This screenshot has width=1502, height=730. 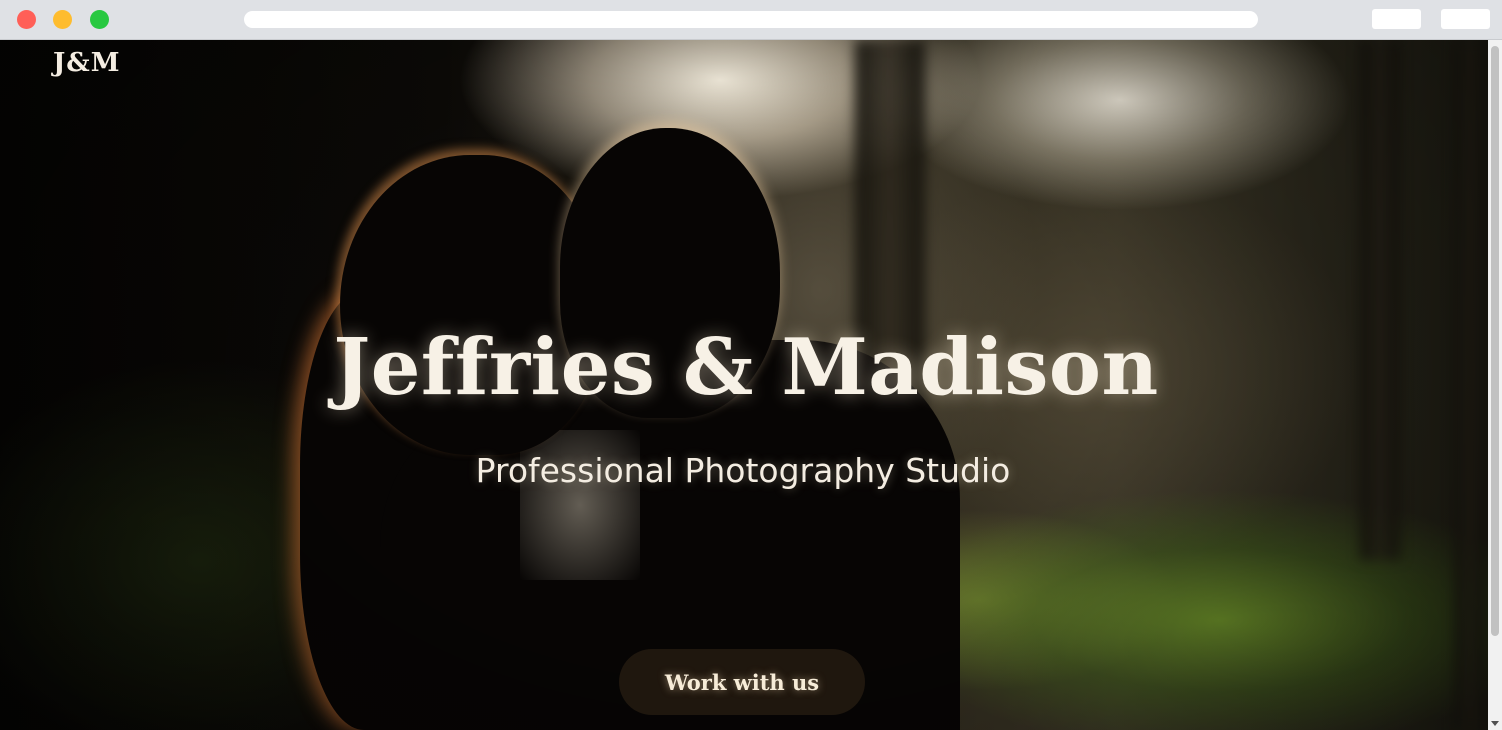 What do you see at coordinates (742, 682) in the screenshot?
I see `work-with-us-button: Work with us` at bounding box center [742, 682].